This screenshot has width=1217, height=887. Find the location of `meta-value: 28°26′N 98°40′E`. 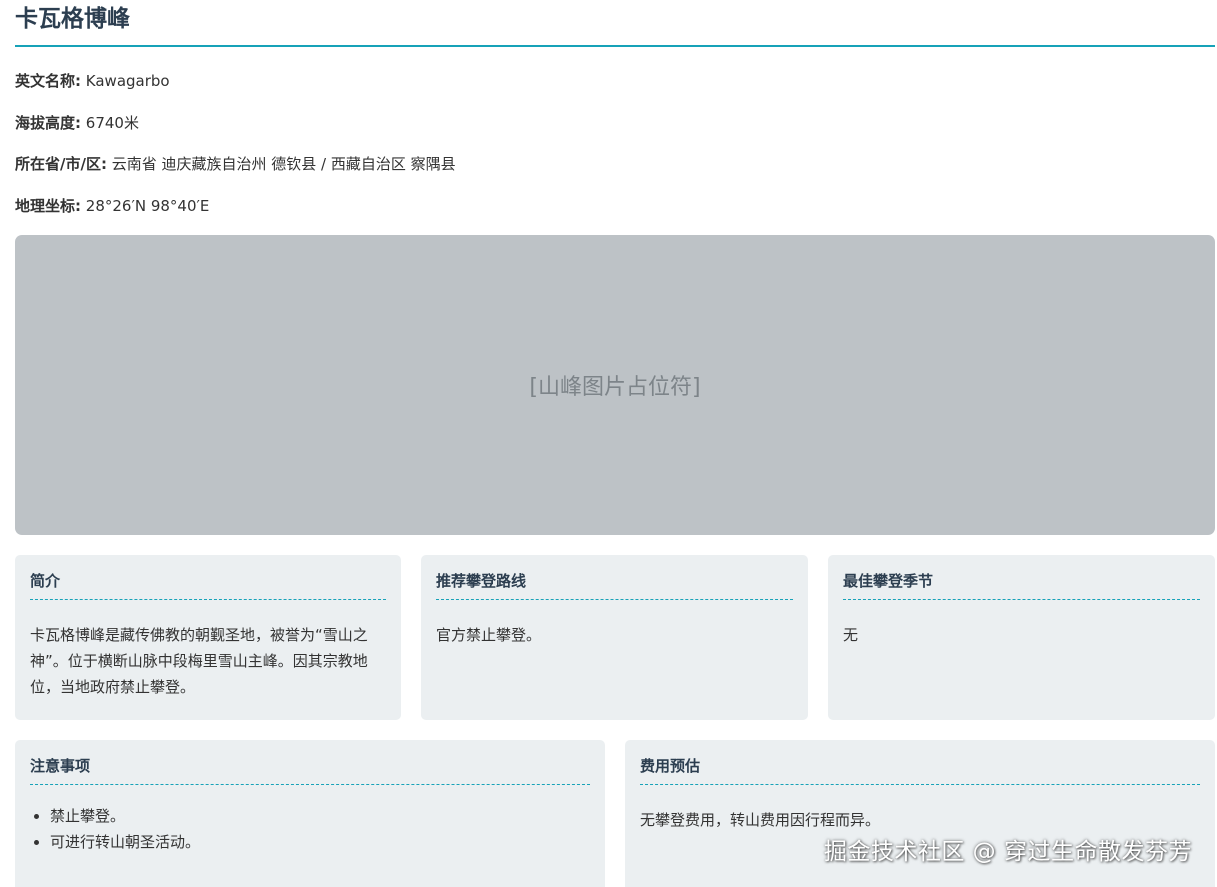

meta-value: 28°26′N 98°40′E is located at coordinates (147, 206).